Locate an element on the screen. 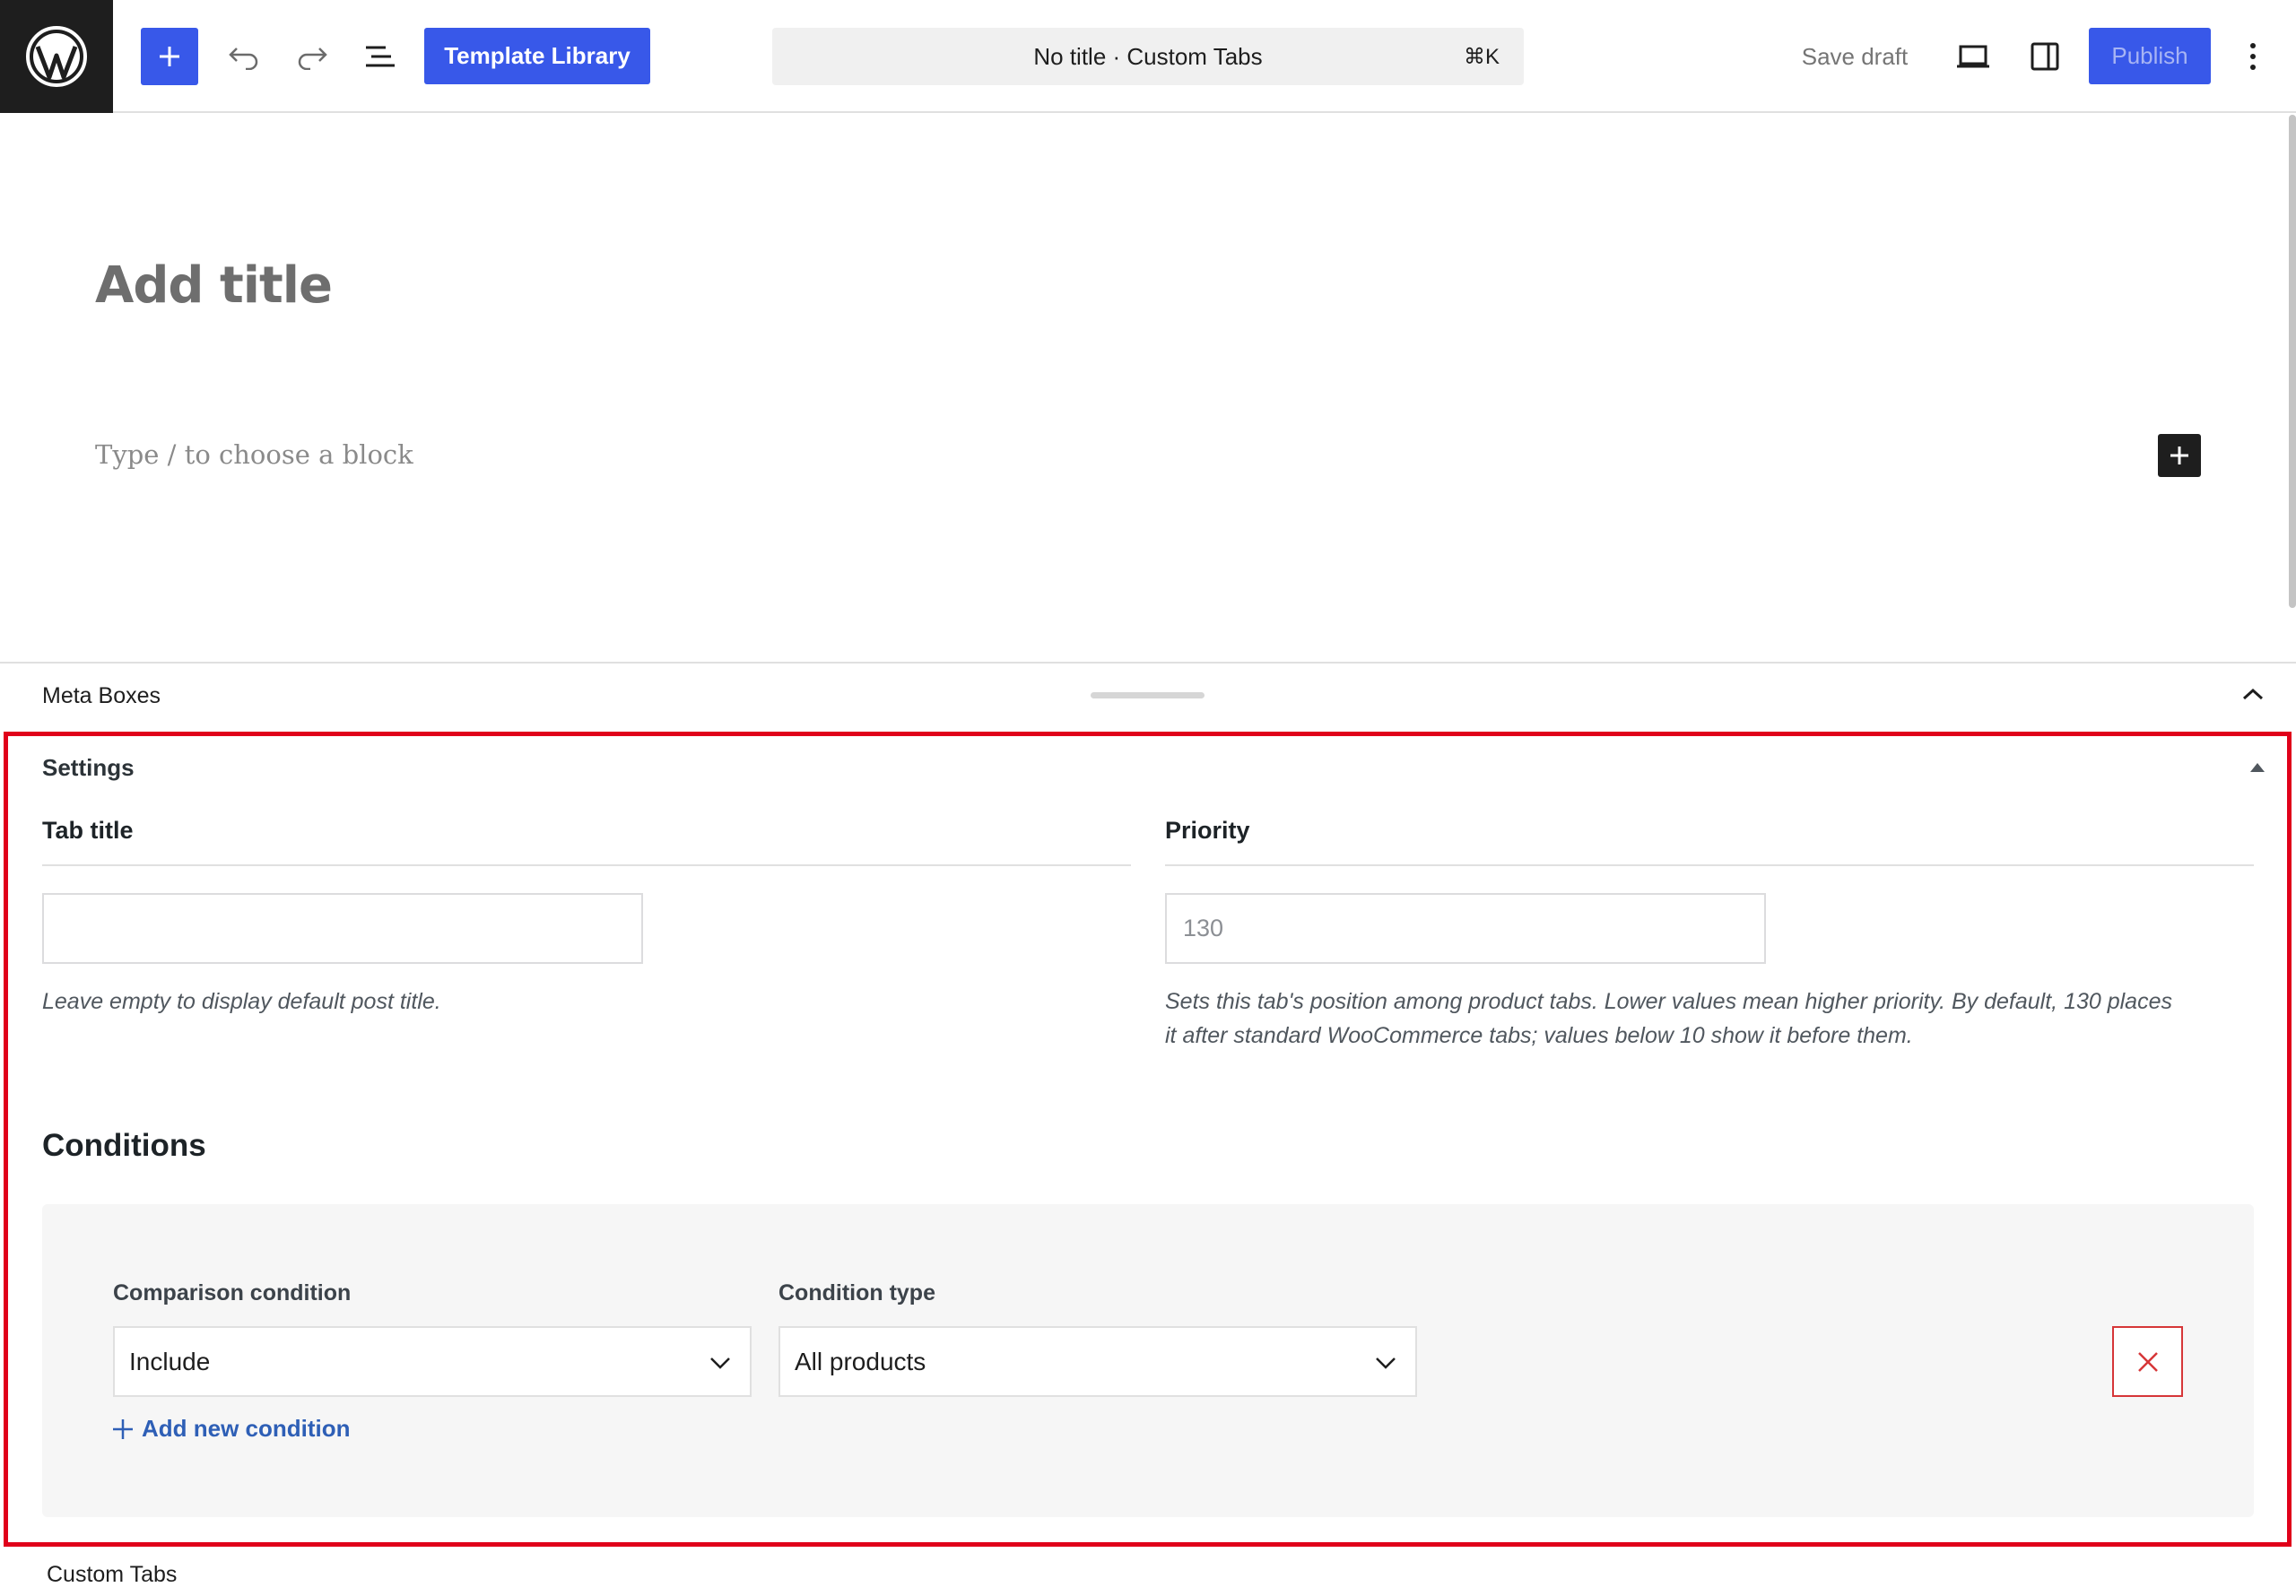 The width and height of the screenshot is (2296, 1596). add-block-button is located at coordinates (169, 57).